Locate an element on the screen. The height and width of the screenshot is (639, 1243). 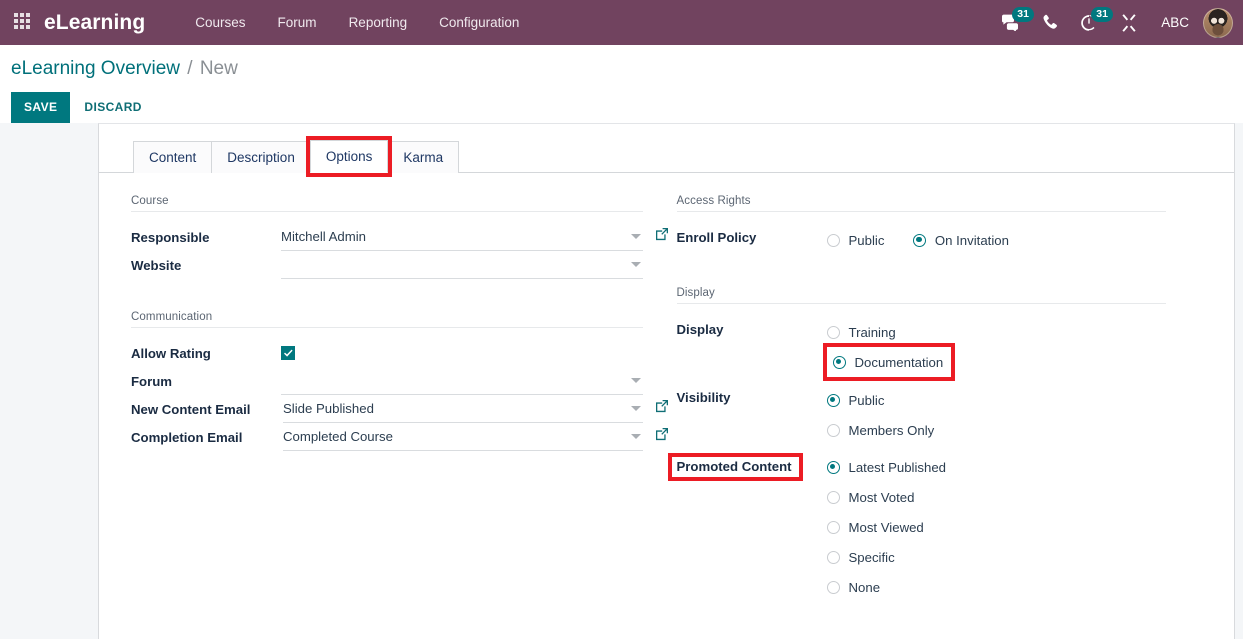
label-allow-rating: Allow Rating is located at coordinates (171, 353).